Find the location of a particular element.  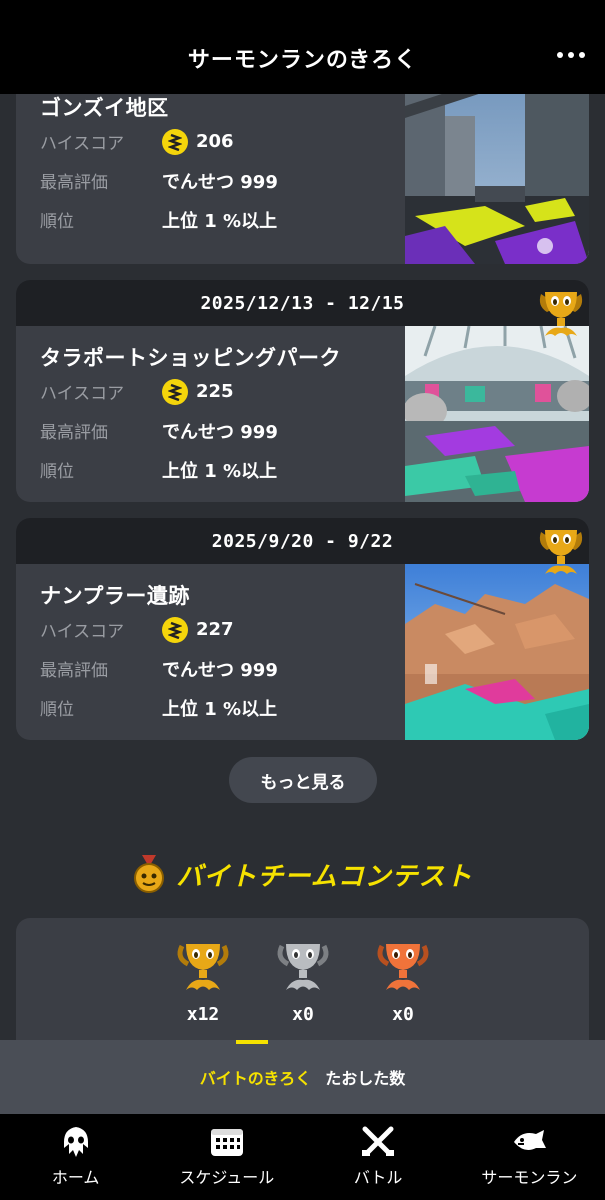

gold-count: x12 is located at coordinates (203, 1014).